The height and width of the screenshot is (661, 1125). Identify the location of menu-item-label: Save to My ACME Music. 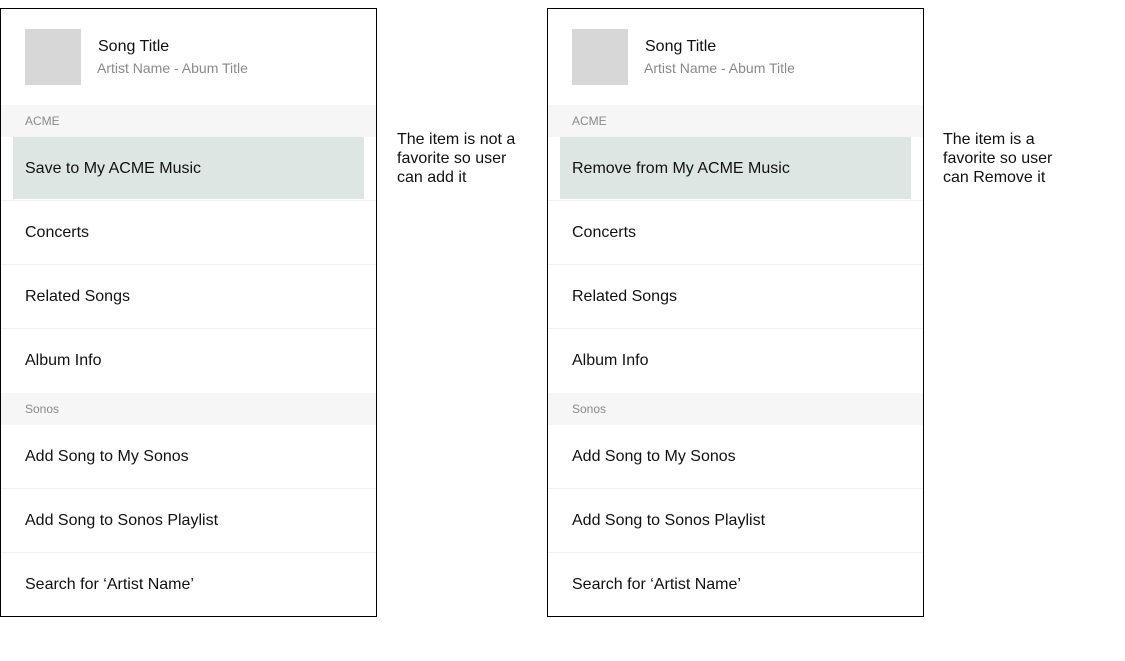
(113, 168).